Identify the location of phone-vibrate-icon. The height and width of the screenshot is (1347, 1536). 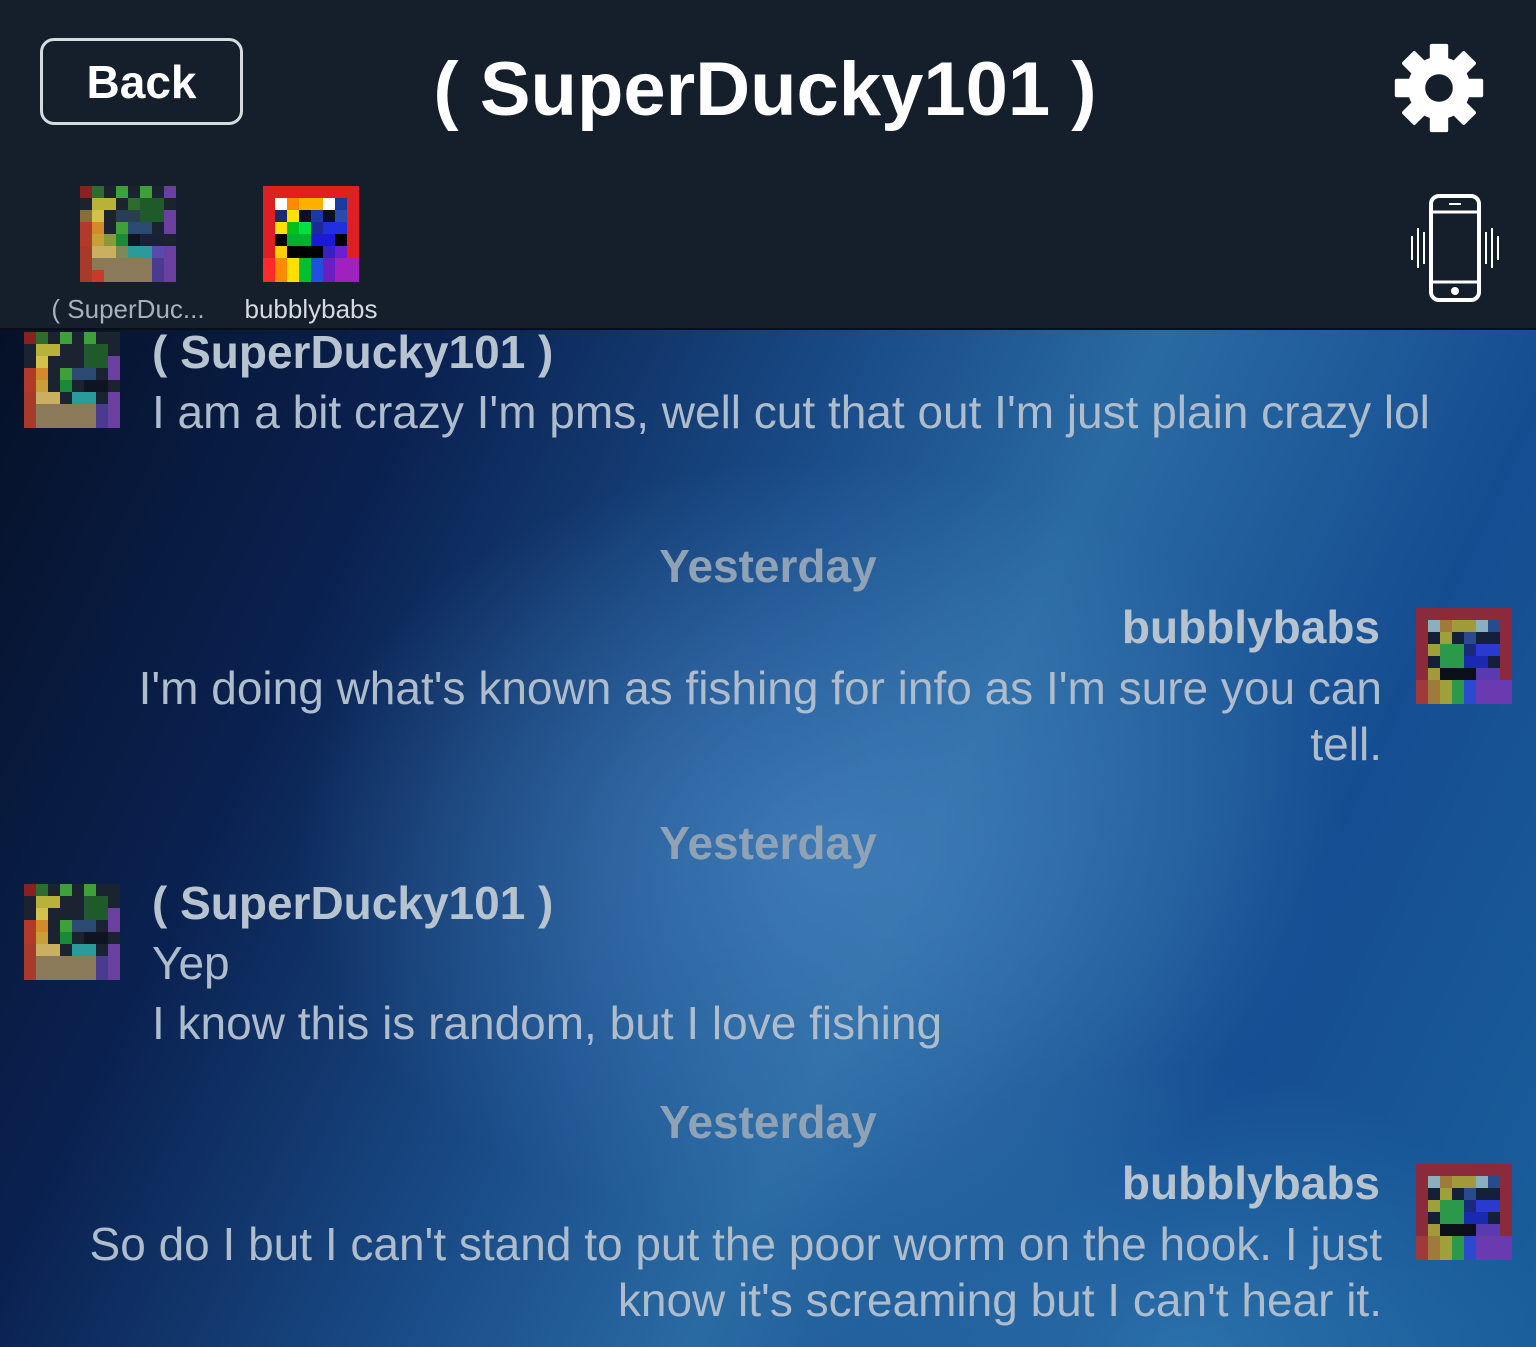
(1455, 248).